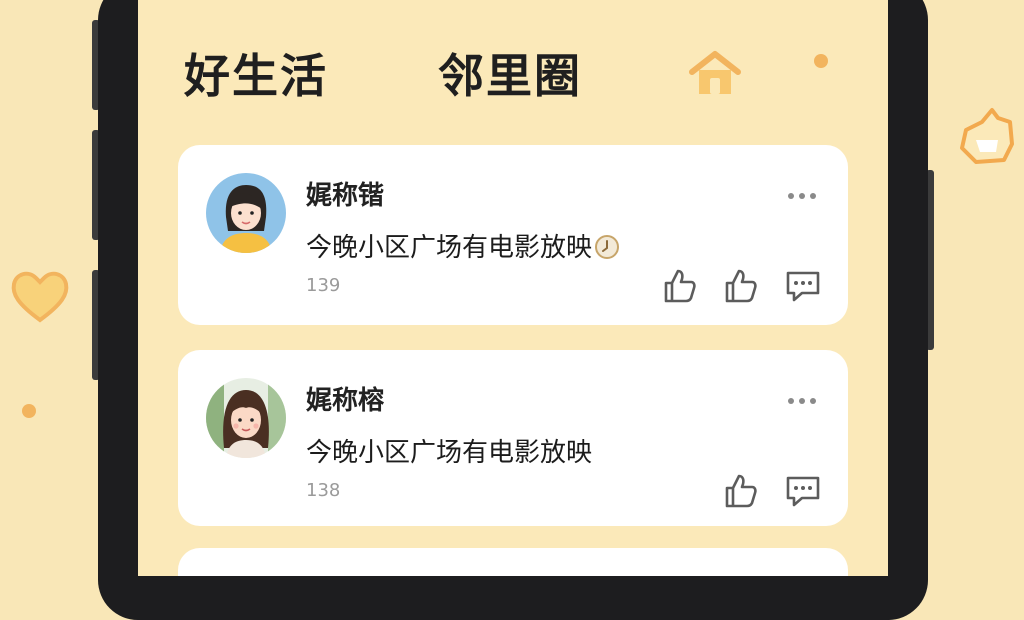 The image size is (1024, 620). What do you see at coordinates (323, 285) in the screenshot?
I see `post-count: 139` at bounding box center [323, 285].